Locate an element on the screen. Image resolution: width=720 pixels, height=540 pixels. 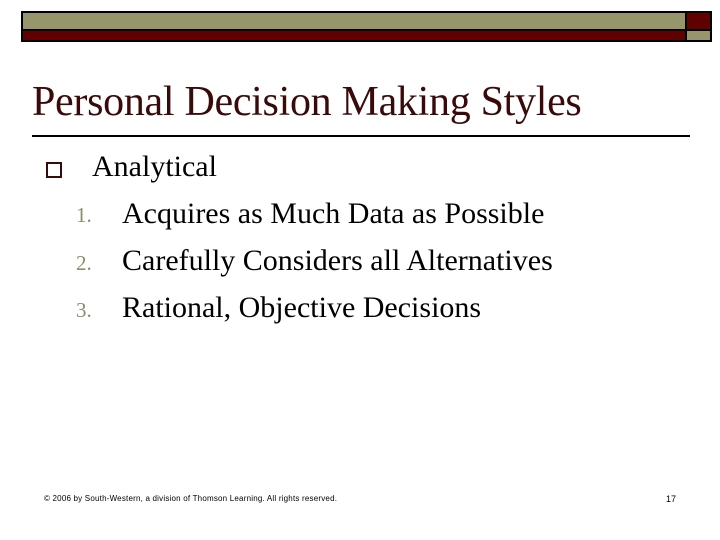
bullet-text: Analytical is located at coordinates (154, 166).